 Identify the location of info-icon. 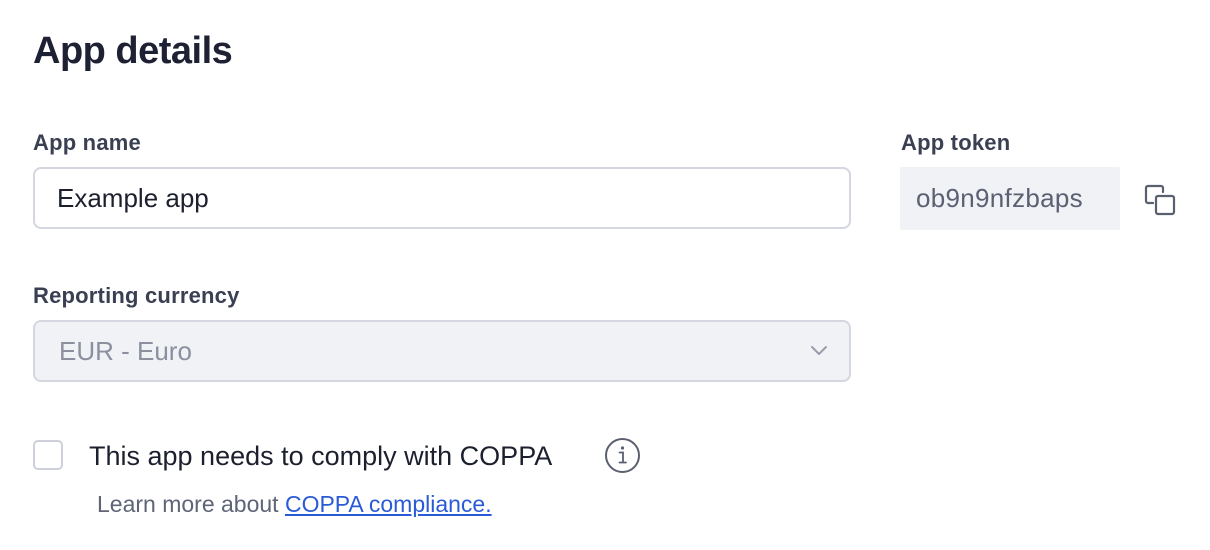
(622, 455).